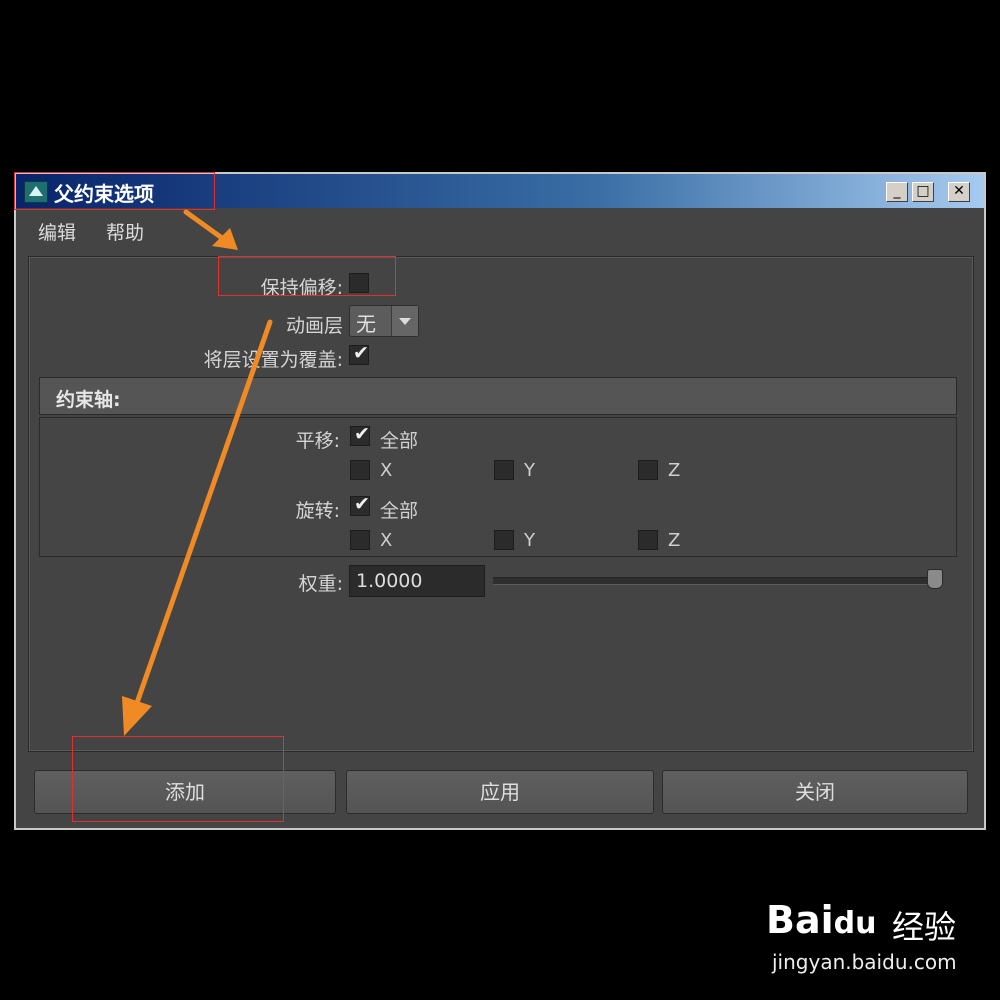 The width and height of the screenshot is (1000, 1000). What do you see at coordinates (924, 927) in the screenshot?
I see `watermark-text: 经验` at bounding box center [924, 927].